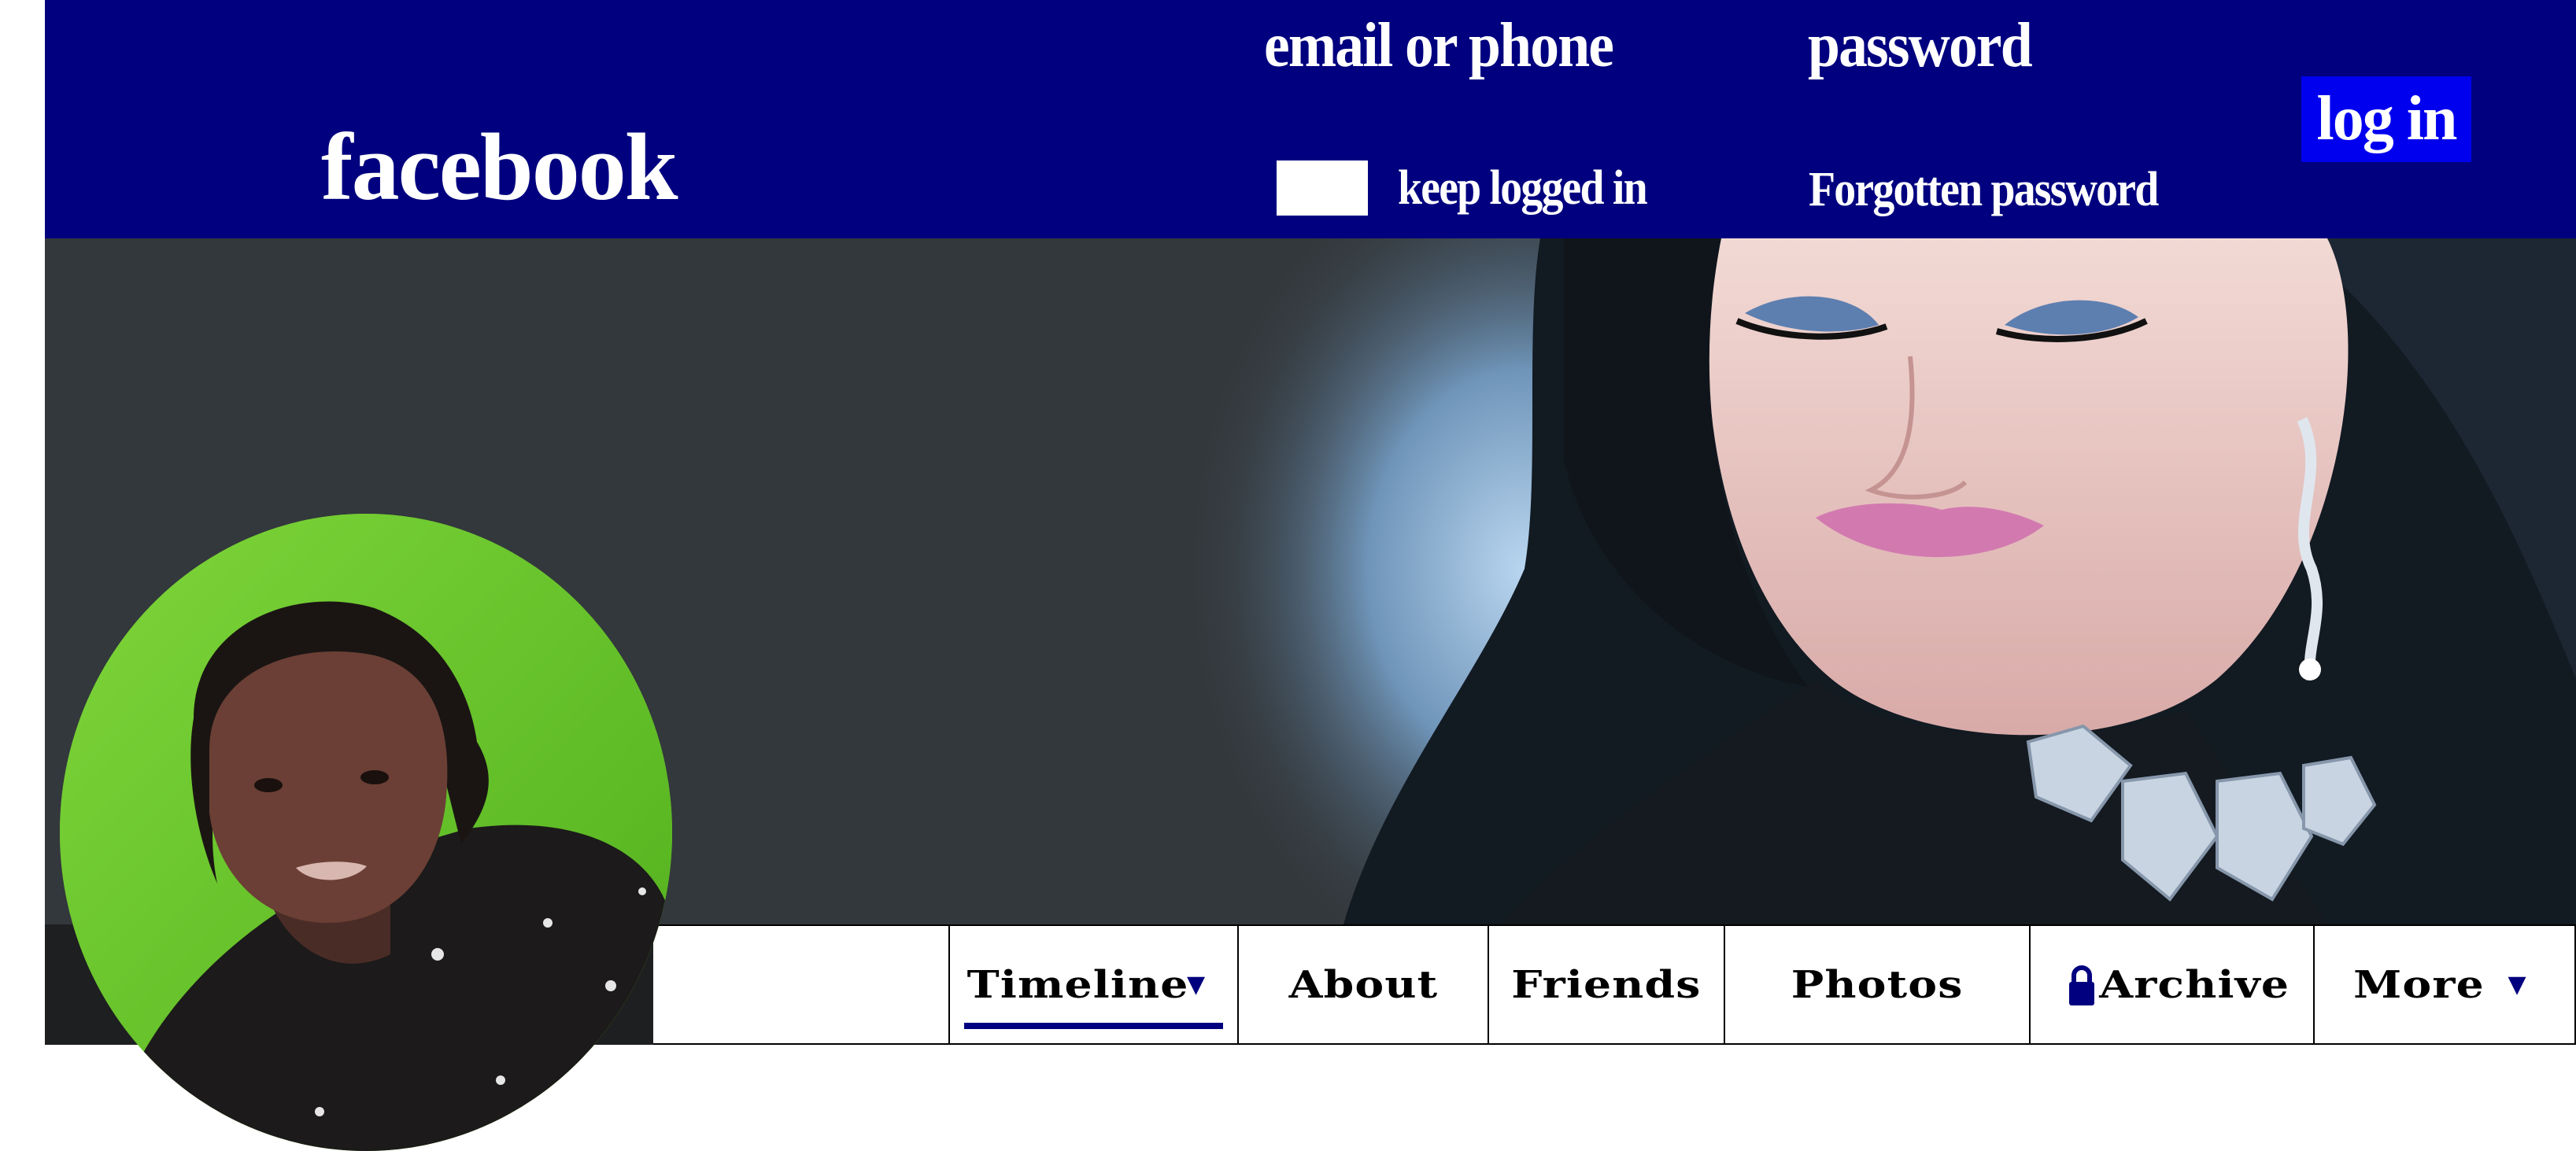  Describe the element at coordinates (2386, 119) in the screenshot. I see `log-in-button: log in` at that location.